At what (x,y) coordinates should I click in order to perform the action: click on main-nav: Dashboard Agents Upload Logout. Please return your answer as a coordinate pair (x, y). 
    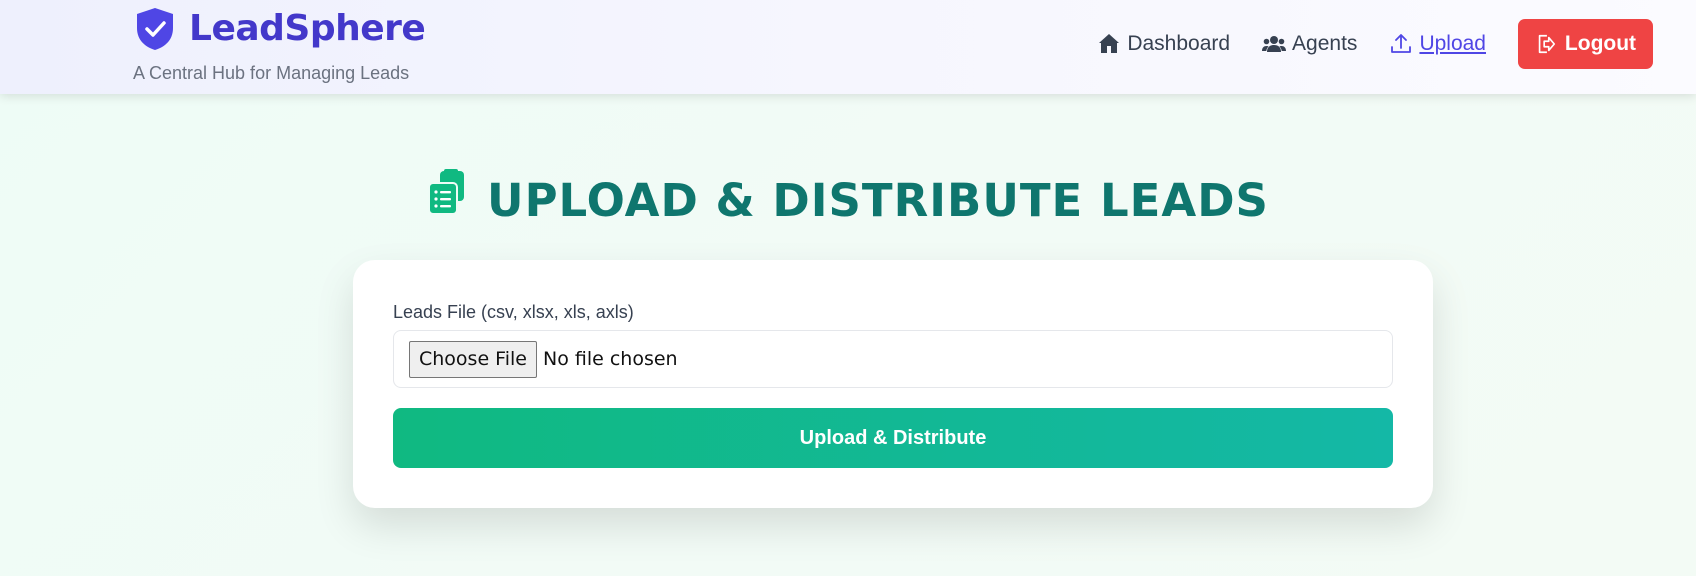
    Looking at the image, I should click on (1375, 44).